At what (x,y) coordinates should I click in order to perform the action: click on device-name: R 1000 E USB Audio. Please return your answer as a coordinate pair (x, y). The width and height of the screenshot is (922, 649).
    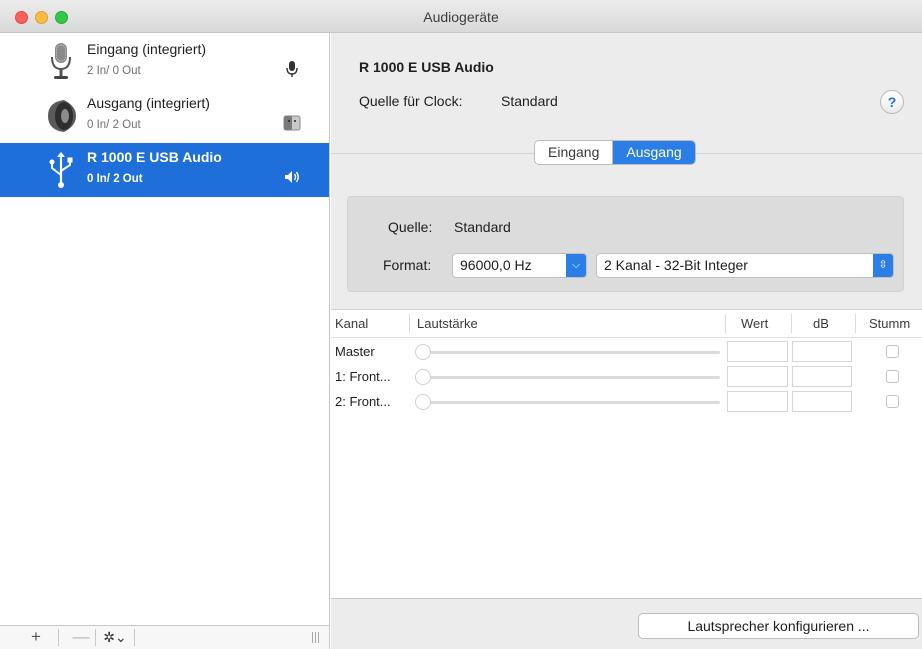
    Looking at the image, I should click on (154, 157).